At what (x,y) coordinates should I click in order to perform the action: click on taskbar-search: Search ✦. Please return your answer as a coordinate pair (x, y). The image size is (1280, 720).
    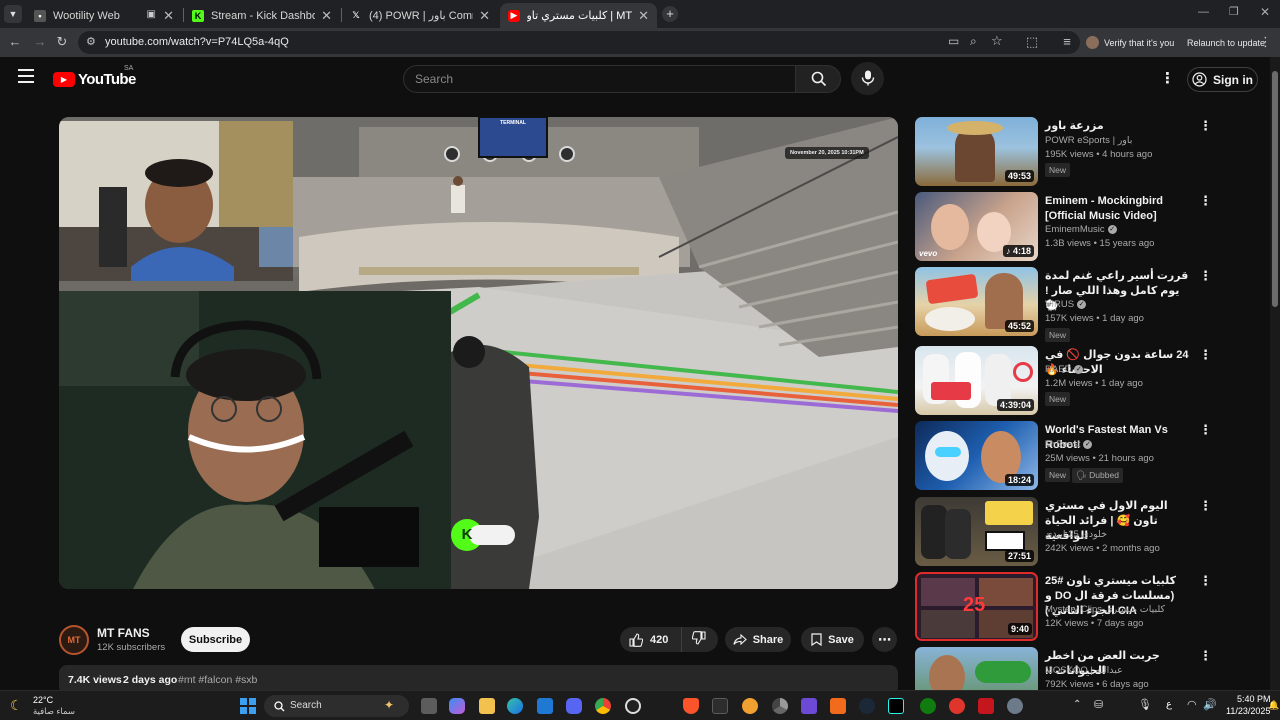
    Looking at the image, I should click on (336, 706).